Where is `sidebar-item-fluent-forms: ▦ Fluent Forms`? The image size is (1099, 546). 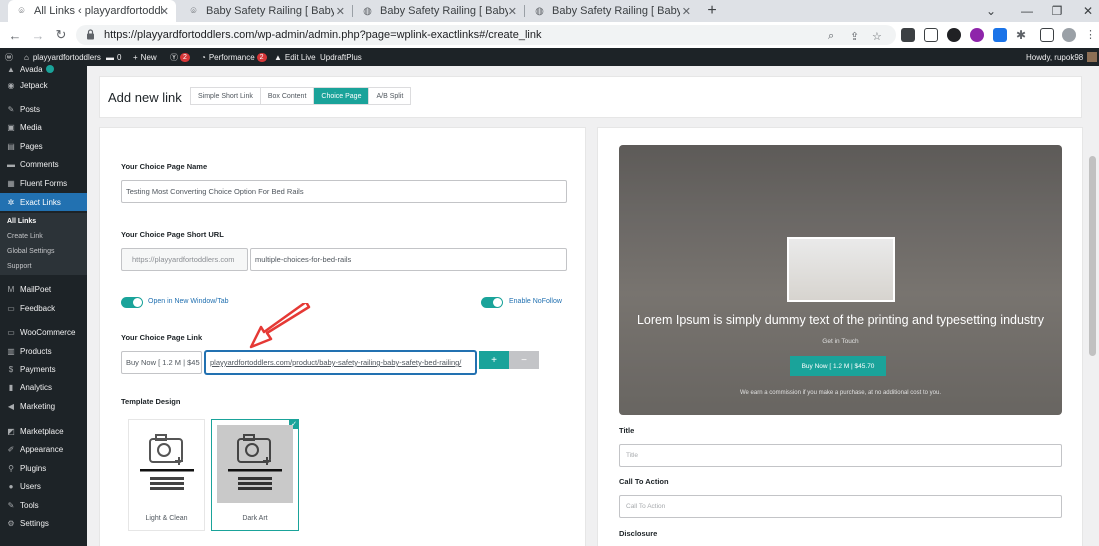
sidebar-item-fluent-forms: ▦ Fluent Forms is located at coordinates (43, 183).